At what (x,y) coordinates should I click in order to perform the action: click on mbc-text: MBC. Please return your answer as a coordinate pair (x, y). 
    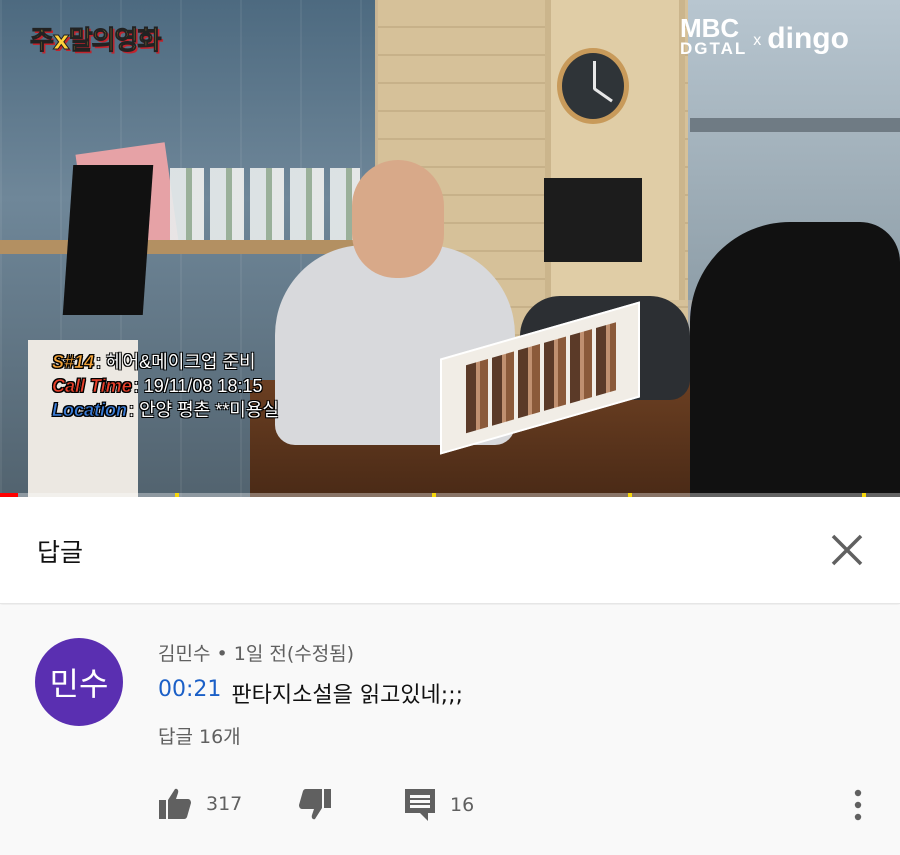
    Looking at the image, I should click on (710, 28).